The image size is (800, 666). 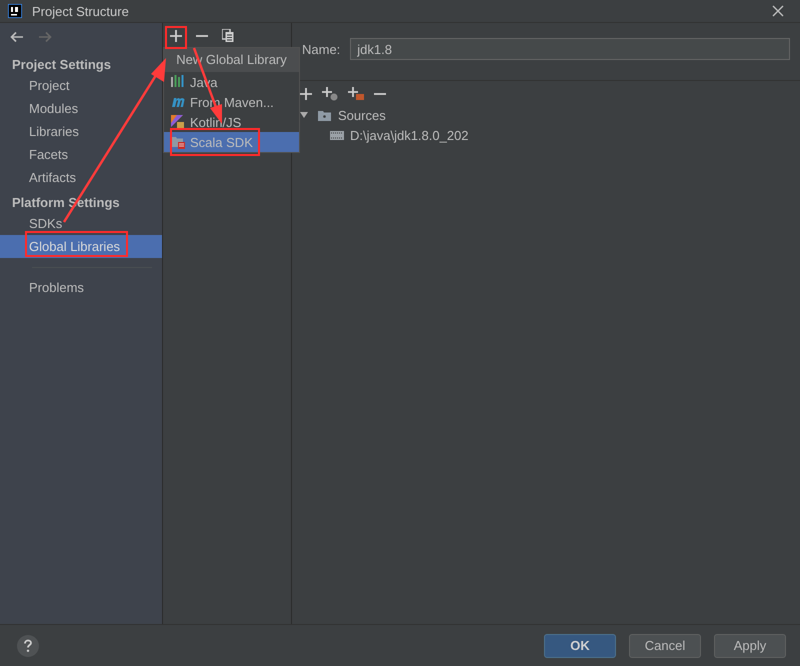 I want to click on sidebar-item: Artifacts, so click(x=81, y=177).